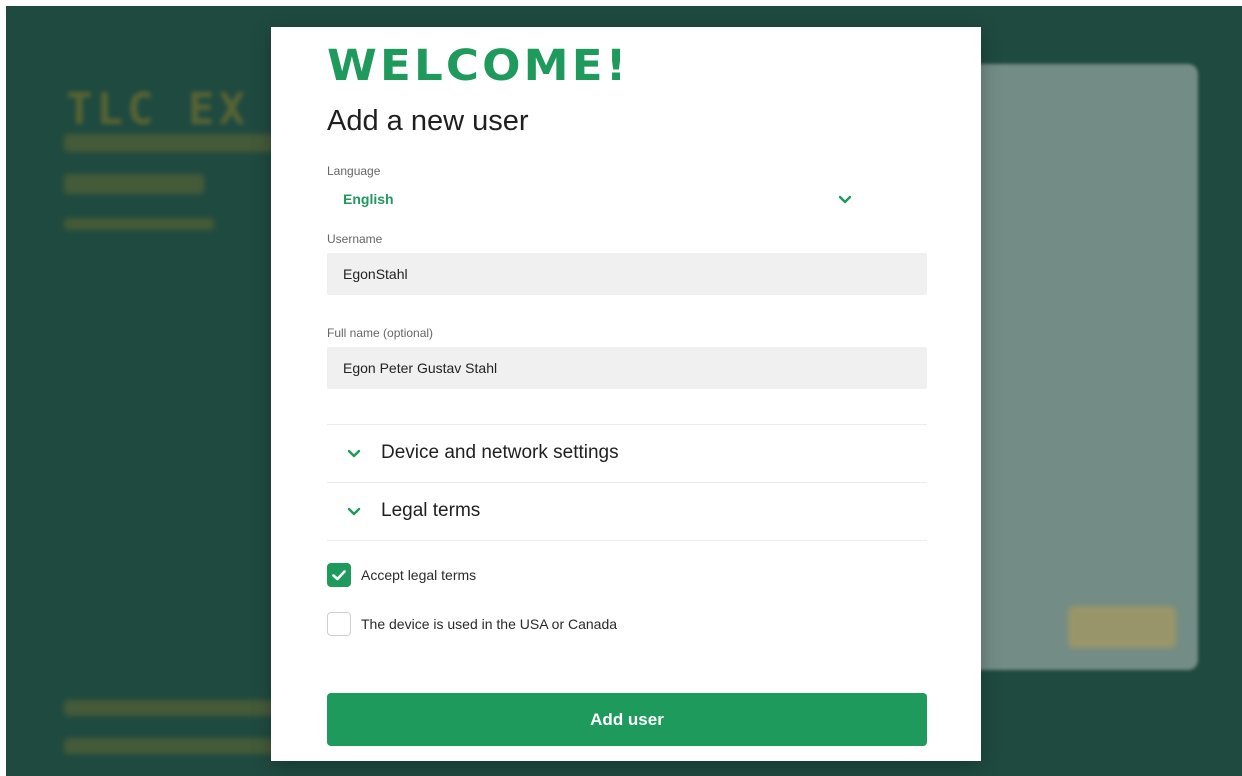 This screenshot has width=1242, height=776. What do you see at coordinates (1082, 367) in the screenshot?
I see `background-blurred-panel` at bounding box center [1082, 367].